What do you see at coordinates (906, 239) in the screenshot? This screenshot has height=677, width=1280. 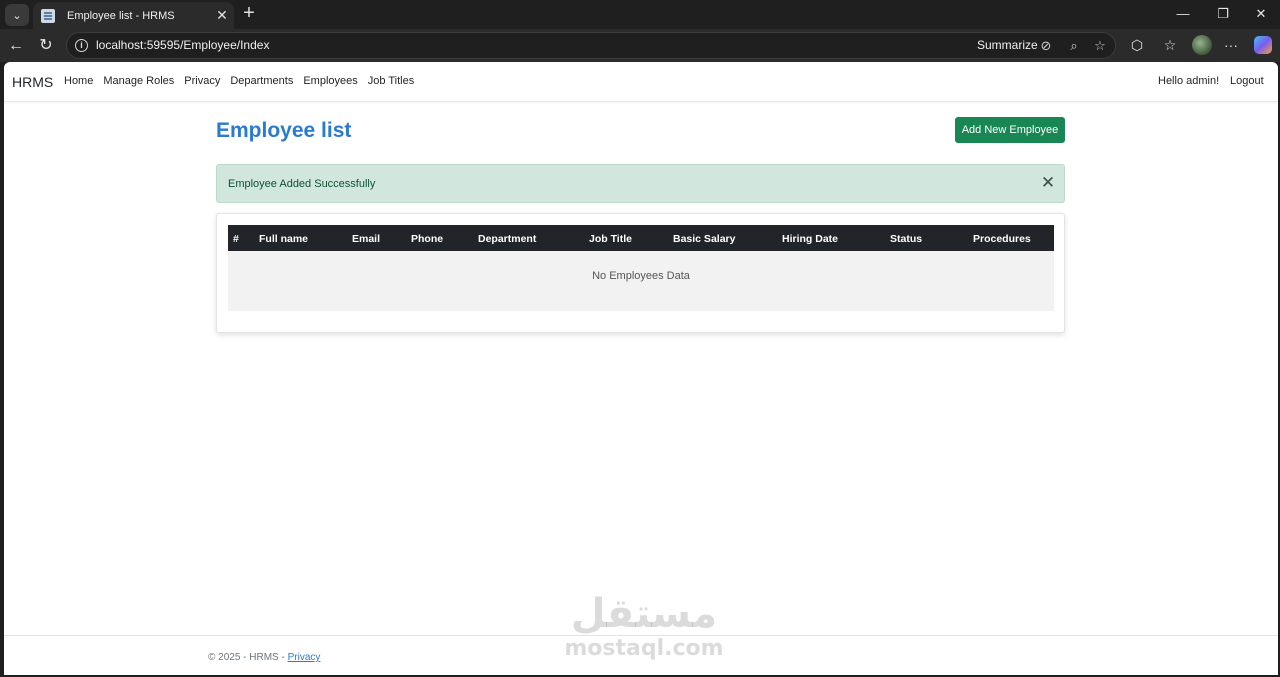 I see `column-header-status: Status` at bounding box center [906, 239].